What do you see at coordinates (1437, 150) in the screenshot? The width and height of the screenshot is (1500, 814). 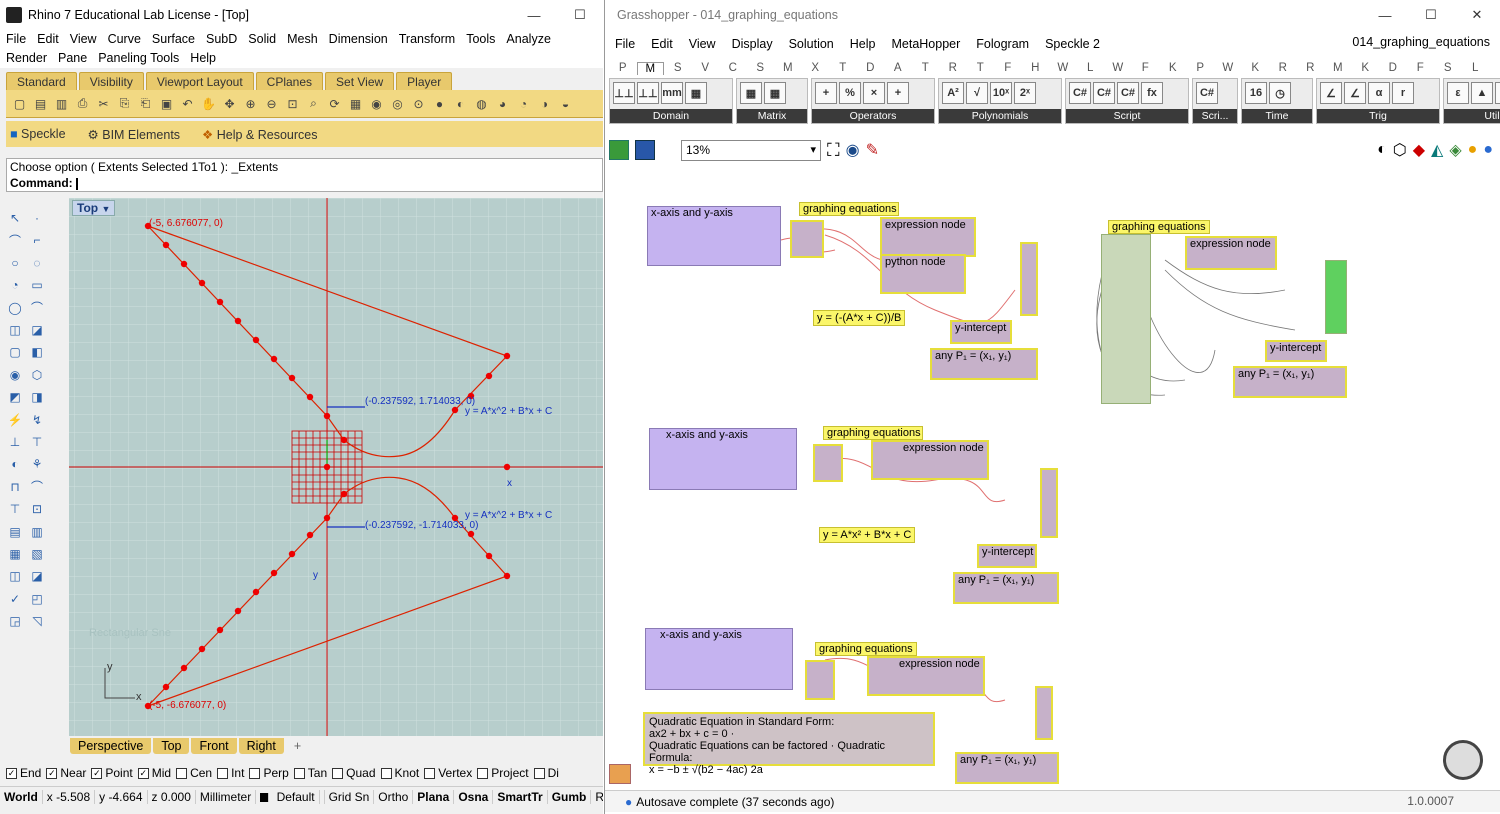 I see `preview-selected-icon: ◭` at bounding box center [1437, 150].